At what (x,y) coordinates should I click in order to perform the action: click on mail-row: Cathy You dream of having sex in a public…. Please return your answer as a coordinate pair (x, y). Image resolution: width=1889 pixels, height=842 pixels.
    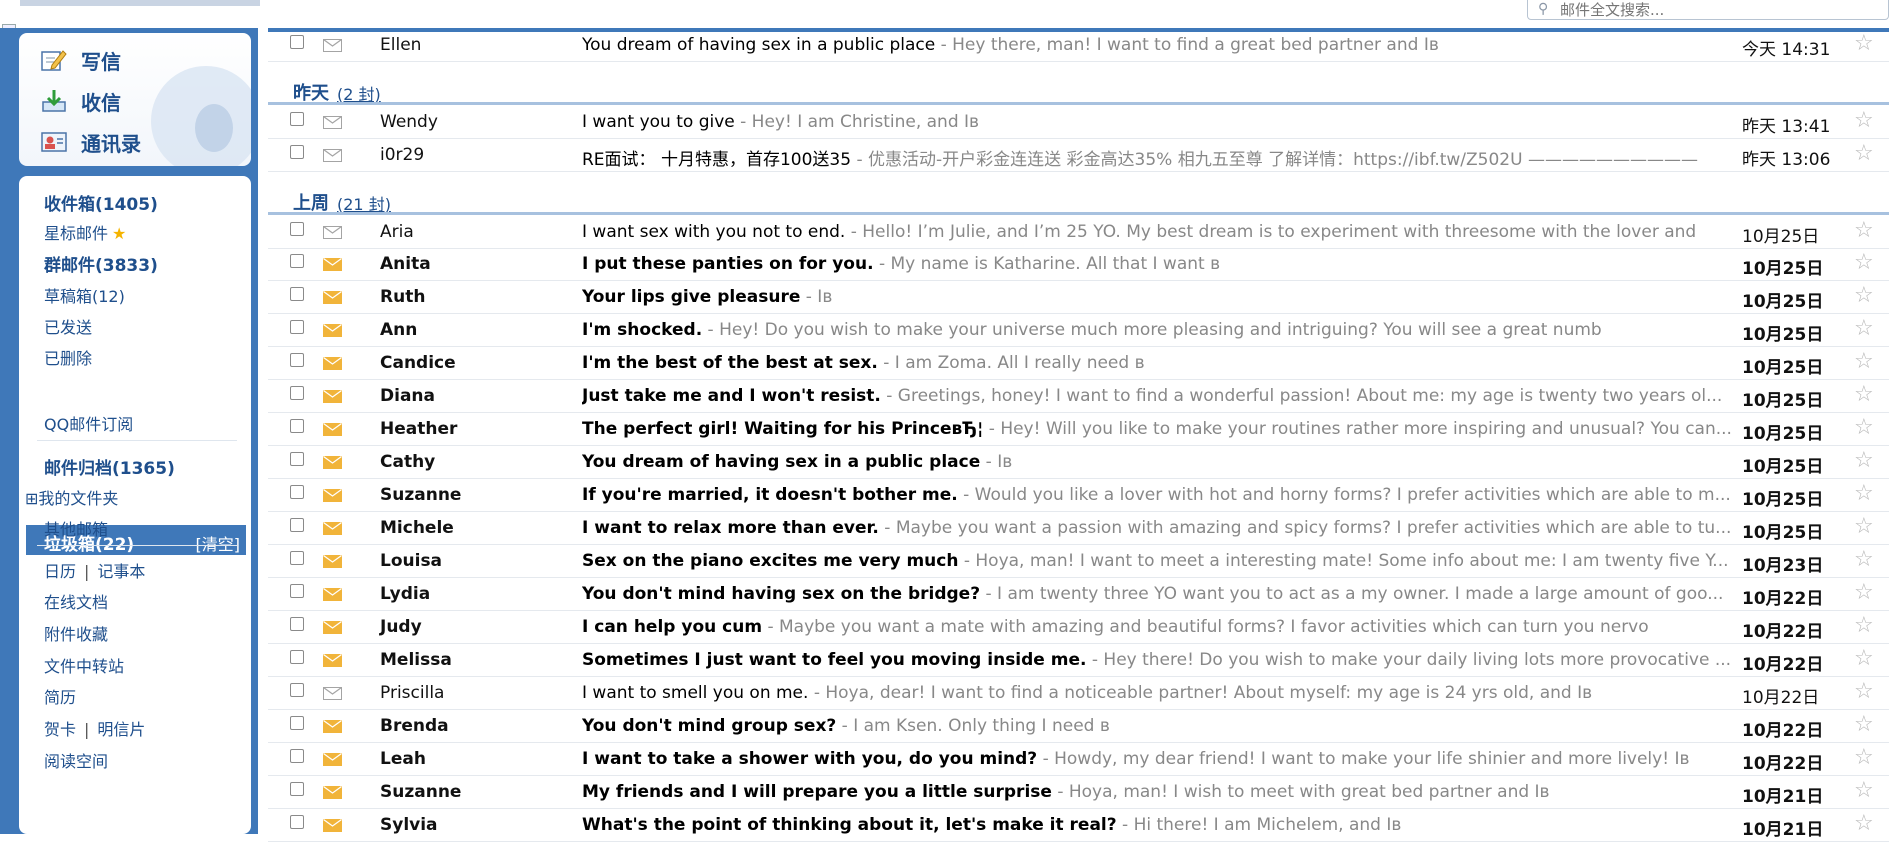
    Looking at the image, I should click on (1078, 462).